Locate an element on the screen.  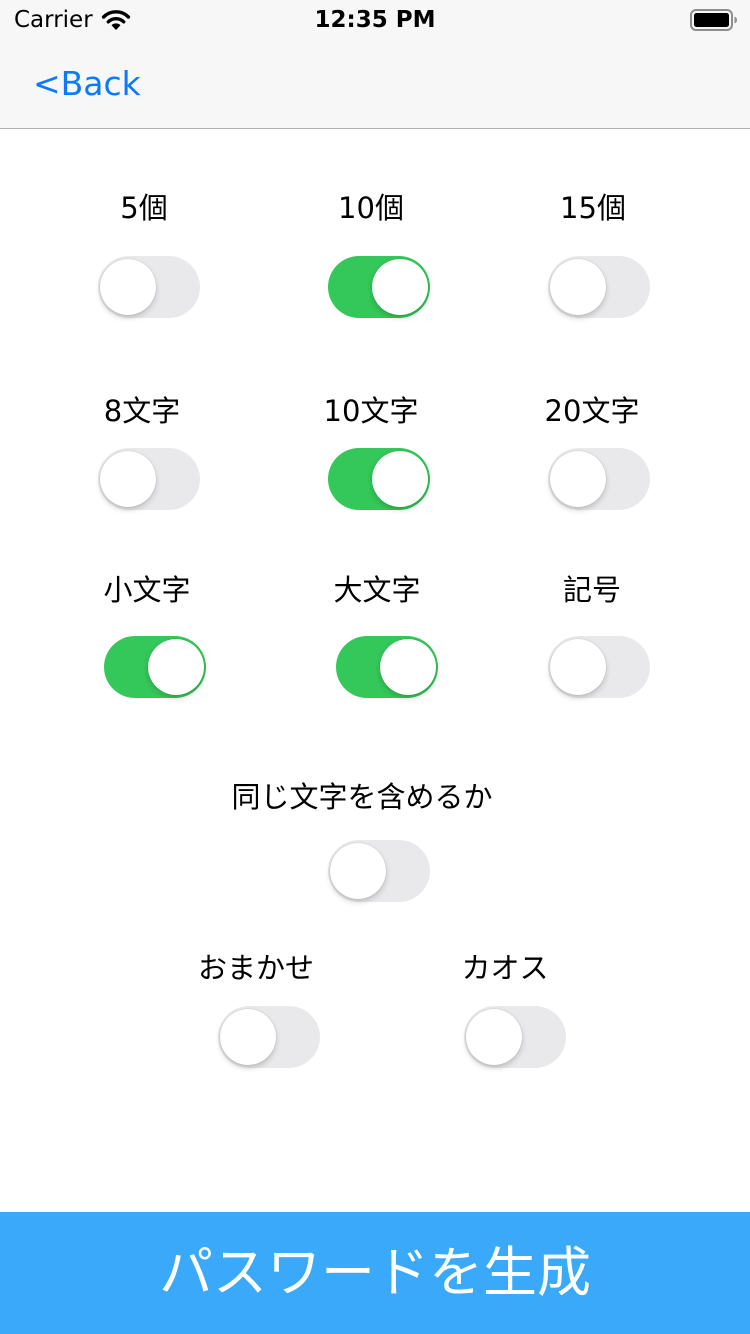
count-10-toggle is located at coordinates (379, 287).